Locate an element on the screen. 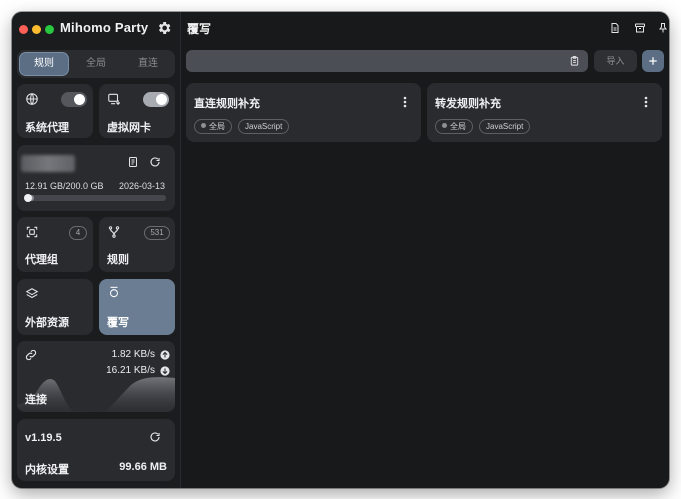  mode-tab-global: 全局 is located at coordinates (96, 64).